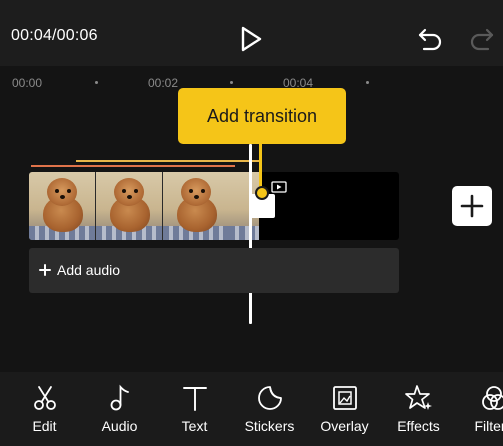  What do you see at coordinates (492, 398) in the screenshot?
I see `filter-icon` at bounding box center [492, 398].